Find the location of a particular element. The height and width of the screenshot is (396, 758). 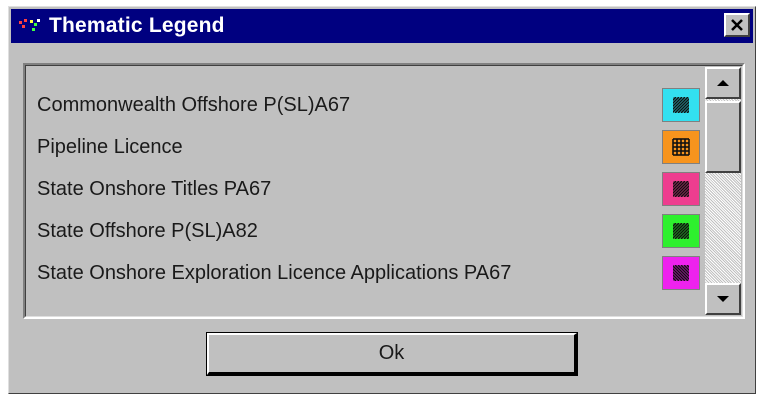

legend-item-label: Commonwealth Offshore P(SL)A67 is located at coordinates (194, 104).